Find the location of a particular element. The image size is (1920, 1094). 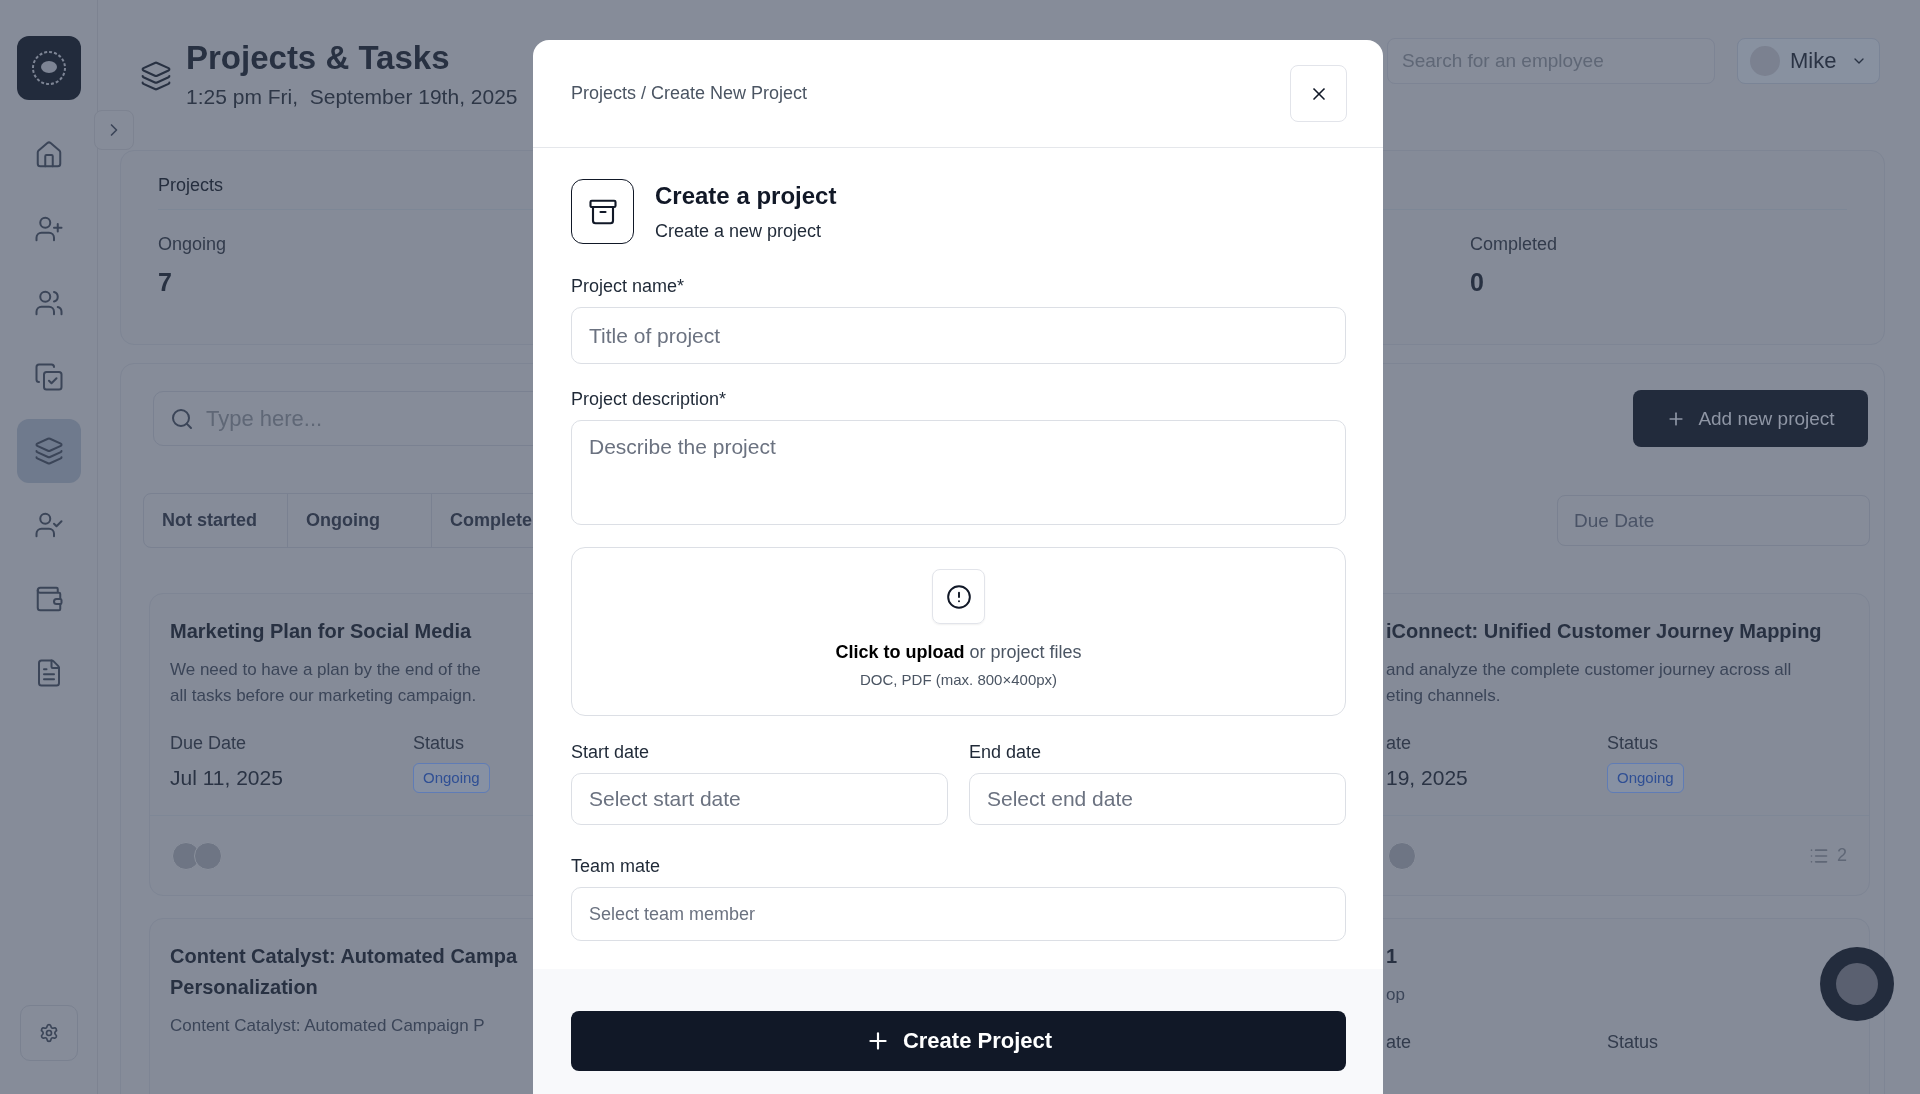

project-description: all tasks before our marketing campaign. is located at coordinates (324, 696).